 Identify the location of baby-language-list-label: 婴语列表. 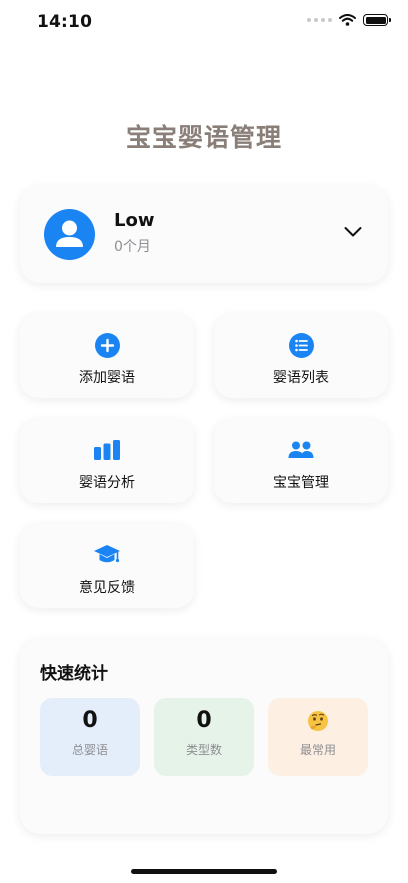
(301, 378).